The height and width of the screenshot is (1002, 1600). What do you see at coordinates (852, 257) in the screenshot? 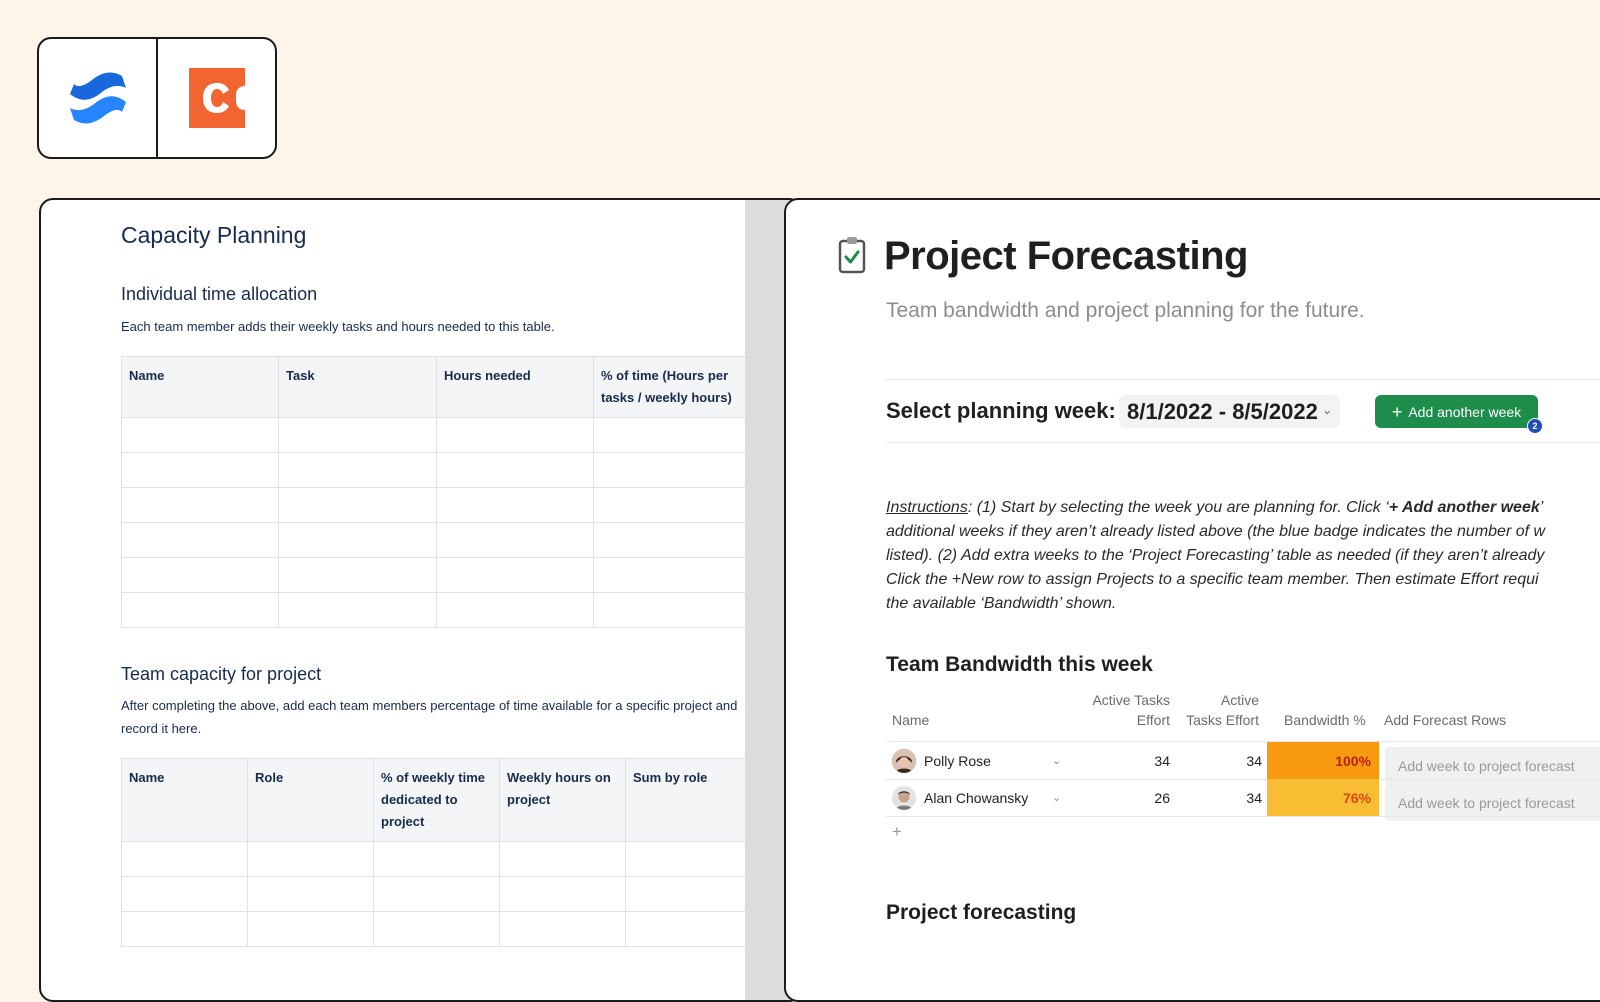
I see `clipboard-check-icon` at bounding box center [852, 257].